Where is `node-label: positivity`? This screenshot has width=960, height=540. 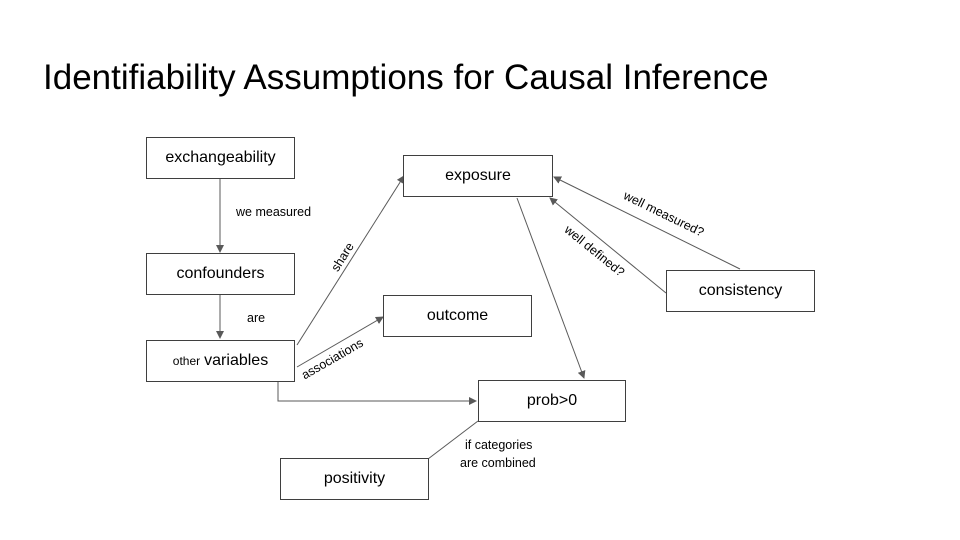
node-label: positivity is located at coordinates (354, 478).